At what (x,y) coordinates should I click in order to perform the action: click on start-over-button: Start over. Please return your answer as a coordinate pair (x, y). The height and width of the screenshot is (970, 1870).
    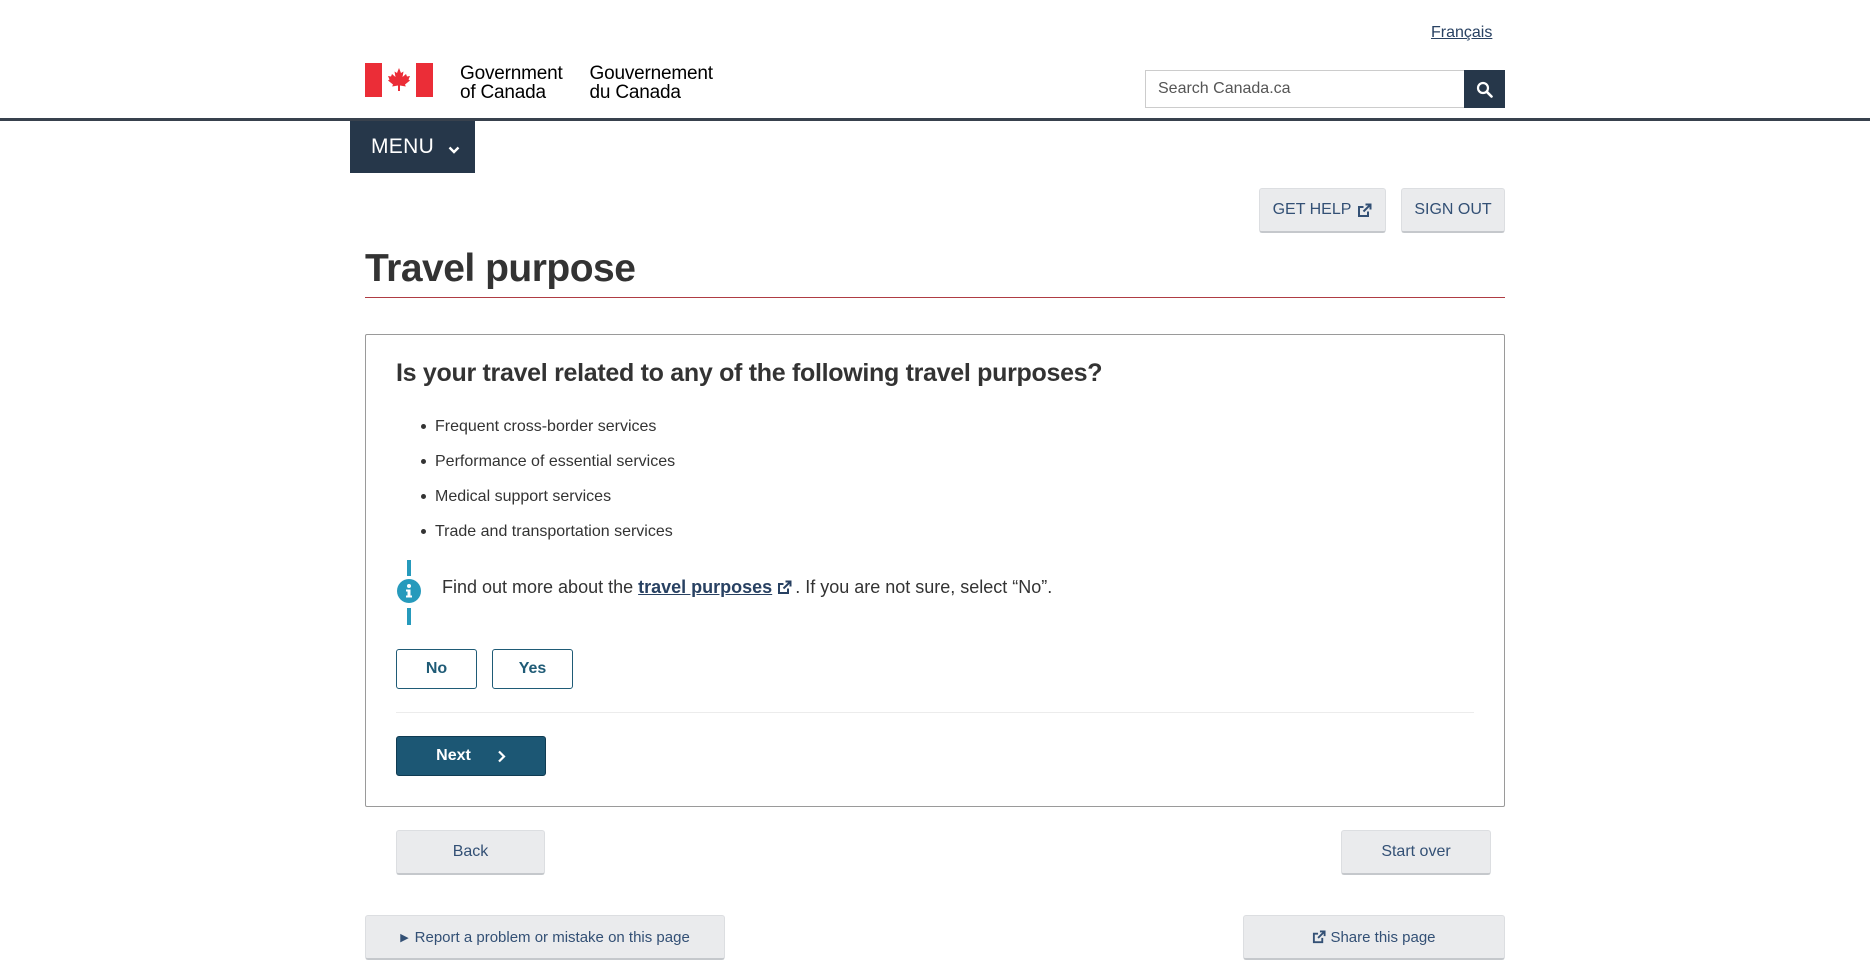
    Looking at the image, I should click on (1416, 852).